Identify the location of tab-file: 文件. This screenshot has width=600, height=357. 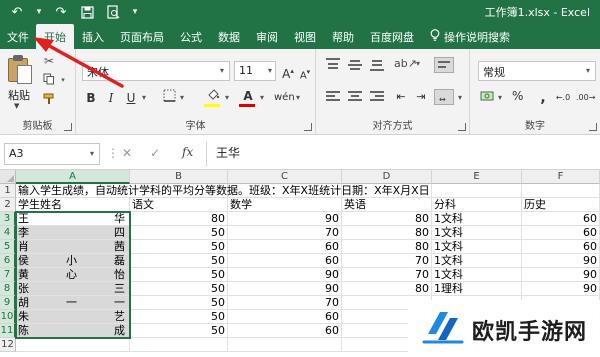
(18, 36).